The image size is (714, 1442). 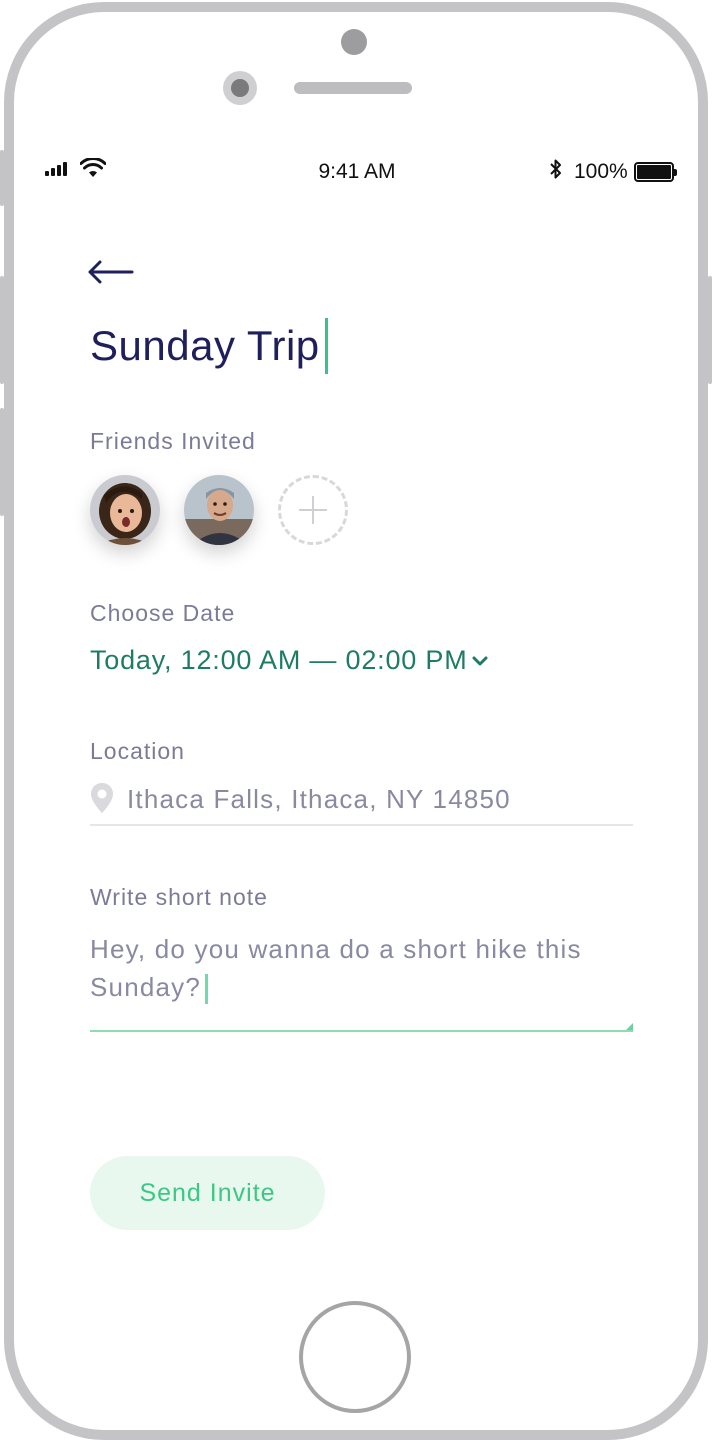 What do you see at coordinates (163, 613) in the screenshot?
I see `choose-date-label: Choose Date` at bounding box center [163, 613].